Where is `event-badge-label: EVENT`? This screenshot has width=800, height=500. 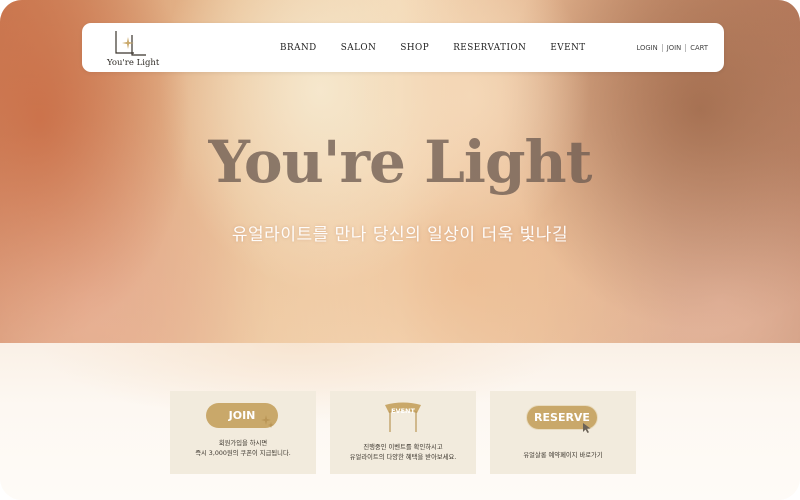 event-badge-label: EVENT is located at coordinates (403, 411).